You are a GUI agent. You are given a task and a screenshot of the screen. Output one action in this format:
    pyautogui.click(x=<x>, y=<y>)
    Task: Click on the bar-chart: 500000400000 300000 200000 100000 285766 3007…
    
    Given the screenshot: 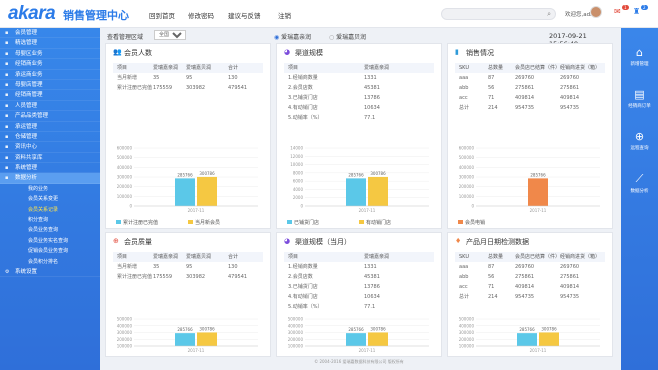 What is the action you would take?
    pyautogui.click(x=187, y=335)
    